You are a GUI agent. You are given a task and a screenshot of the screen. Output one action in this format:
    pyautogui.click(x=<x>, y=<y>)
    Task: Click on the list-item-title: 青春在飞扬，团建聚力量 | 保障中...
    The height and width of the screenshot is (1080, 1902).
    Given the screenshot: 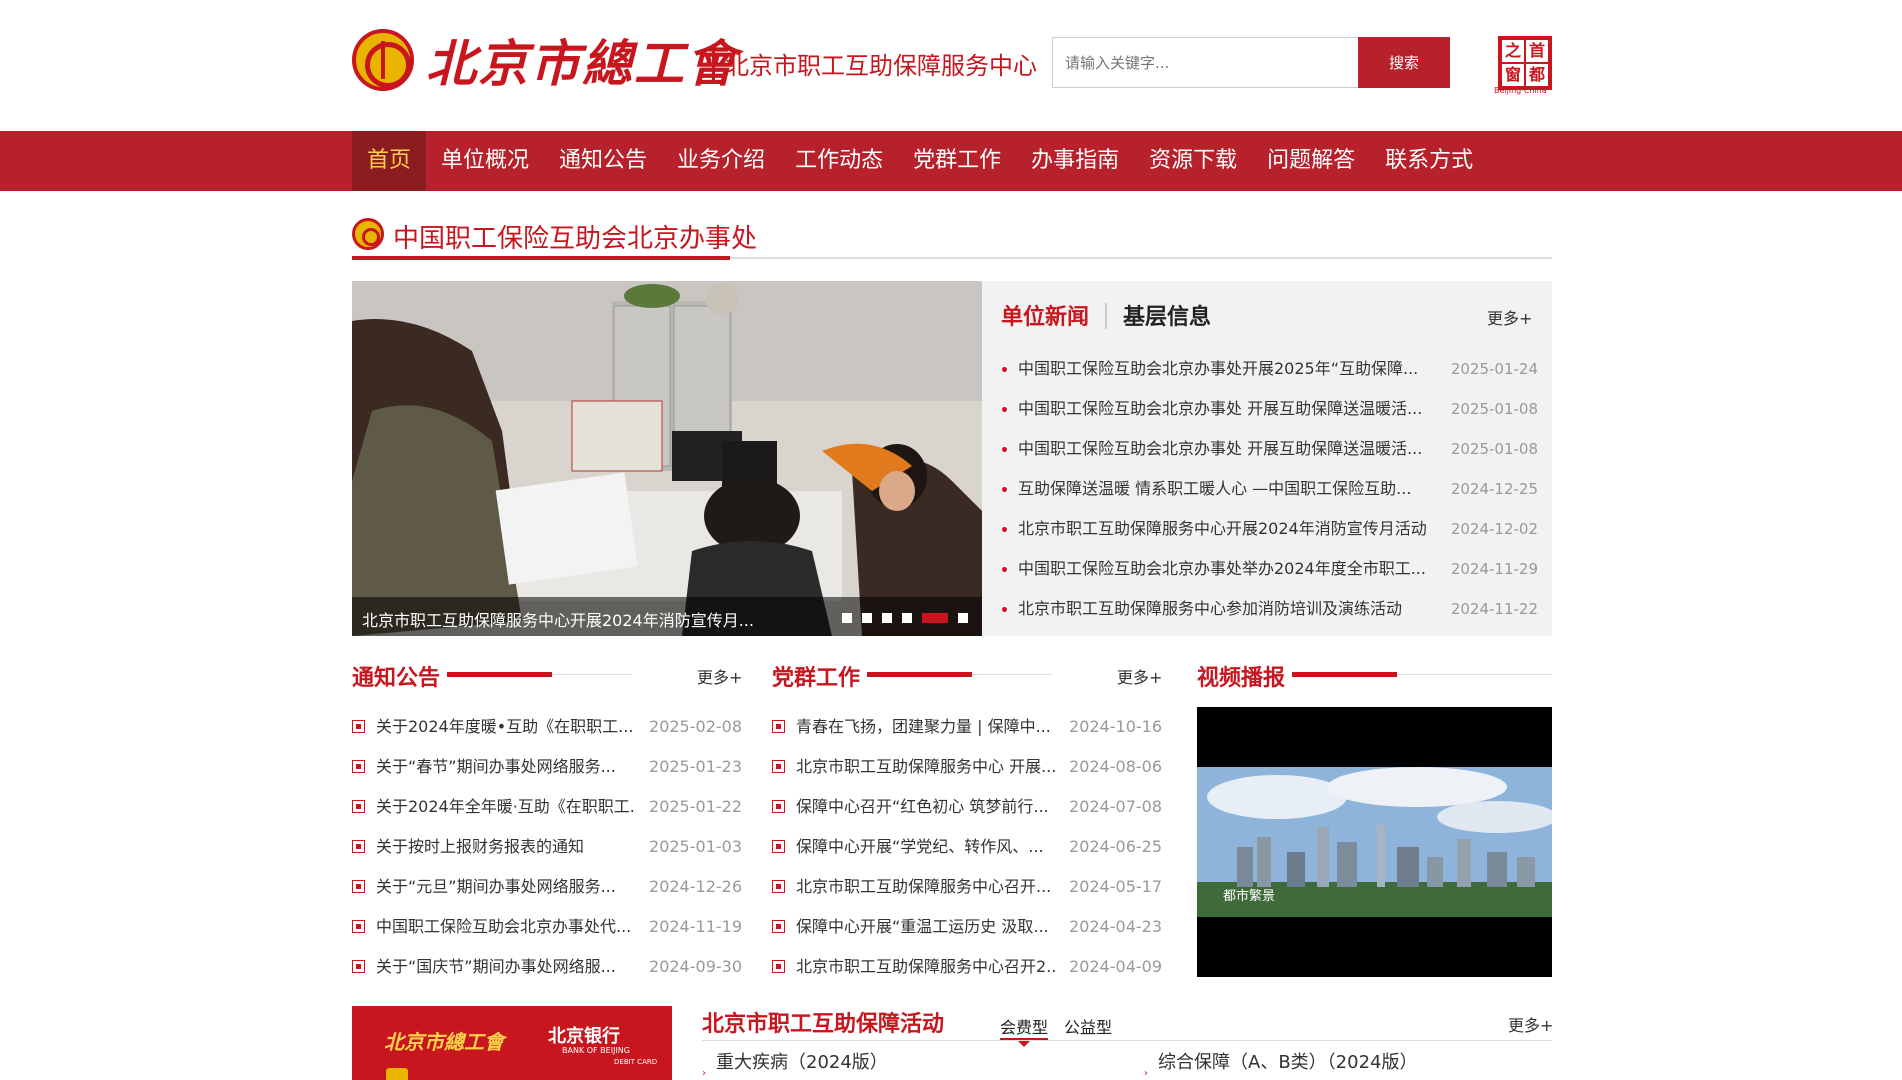 What is the action you would take?
    pyautogui.click(x=926, y=727)
    